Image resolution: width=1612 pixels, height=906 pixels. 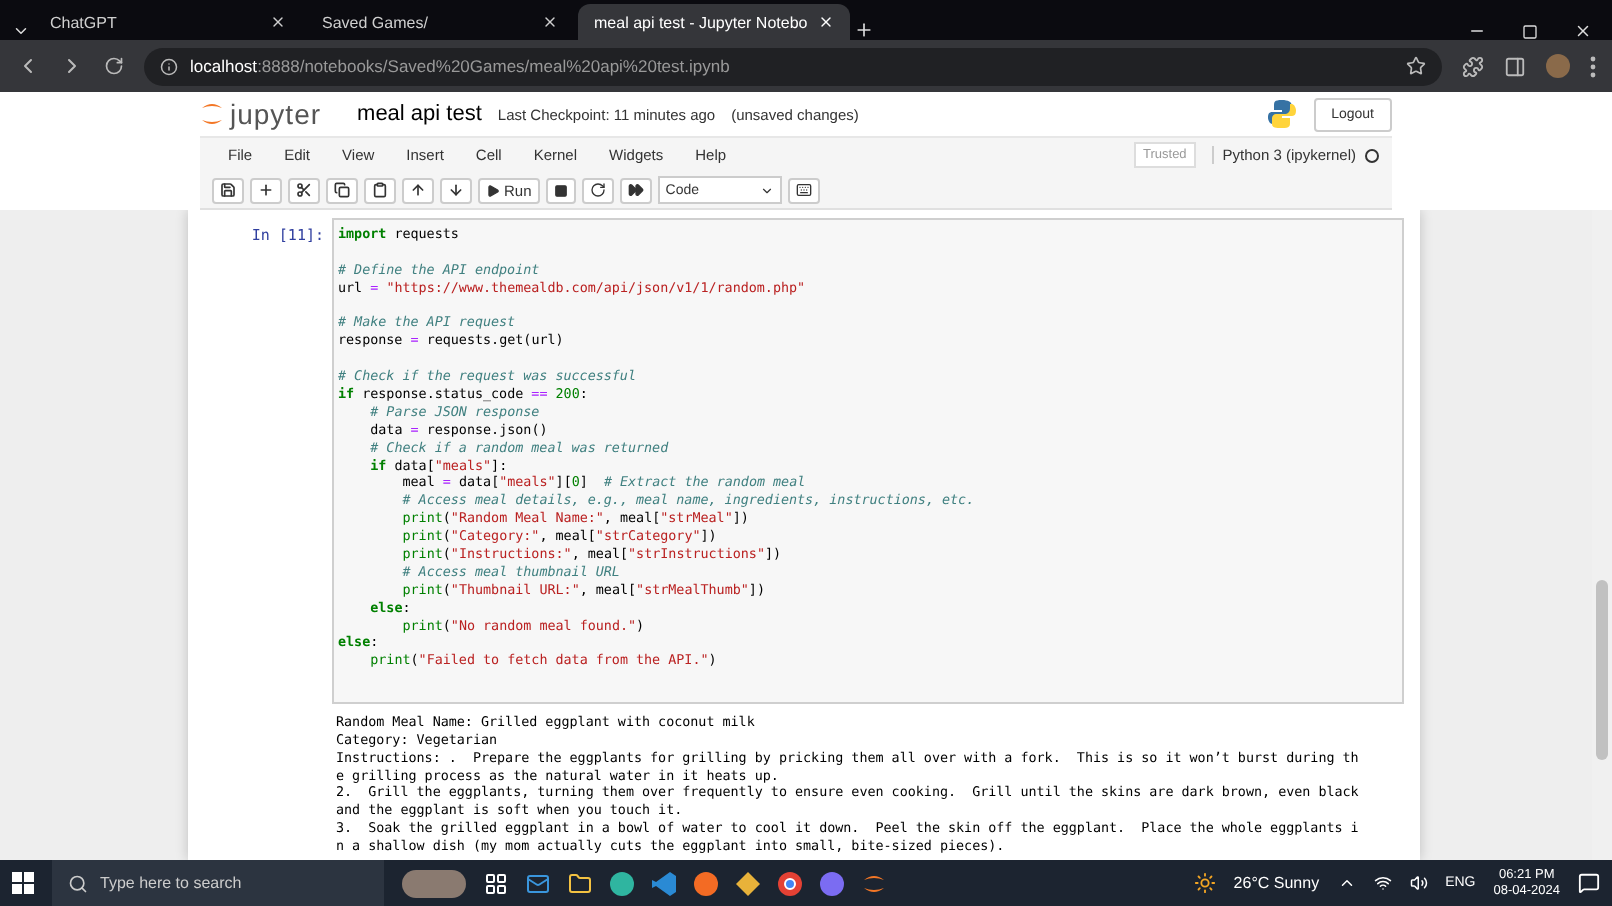 What do you see at coordinates (78, 883) in the screenshot?
I see `search-icon` at bounding box center [78, 883].